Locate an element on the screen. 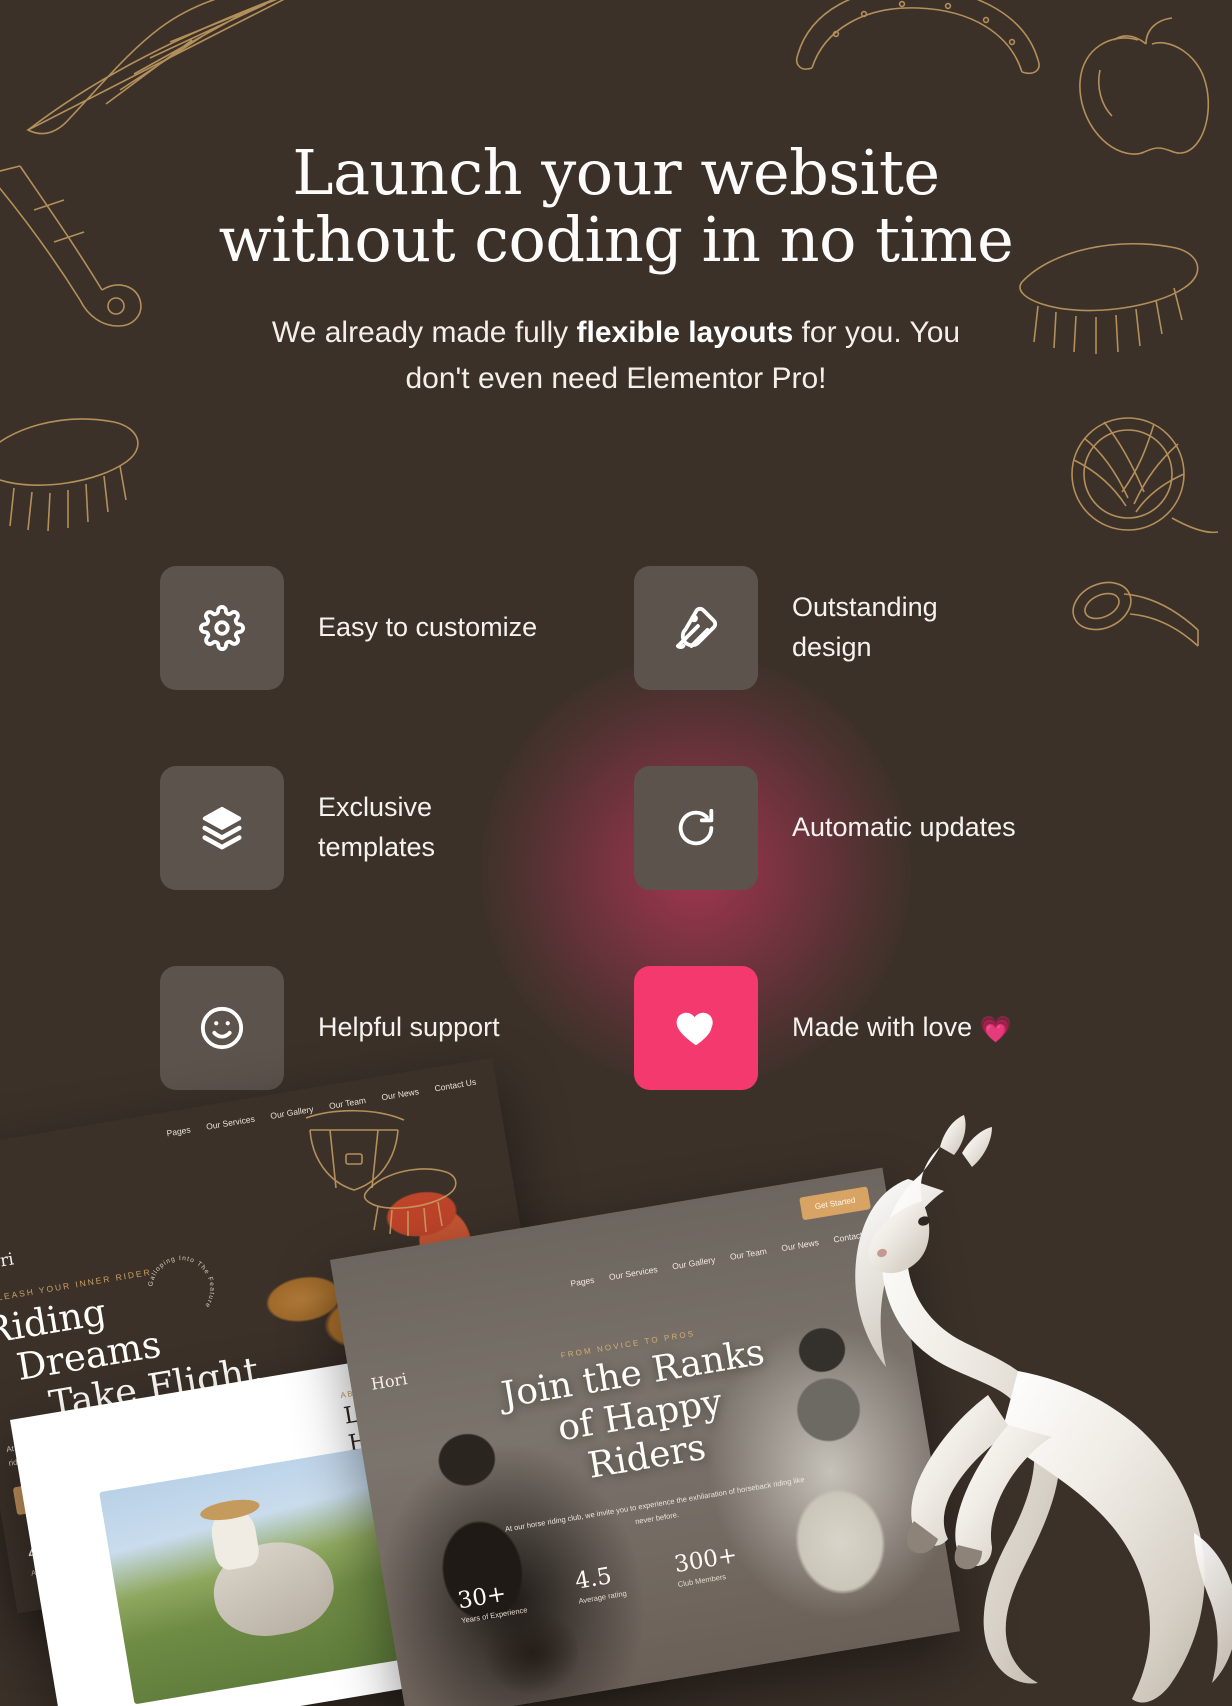  smiley-icon is located at coordinates (222, 1028).